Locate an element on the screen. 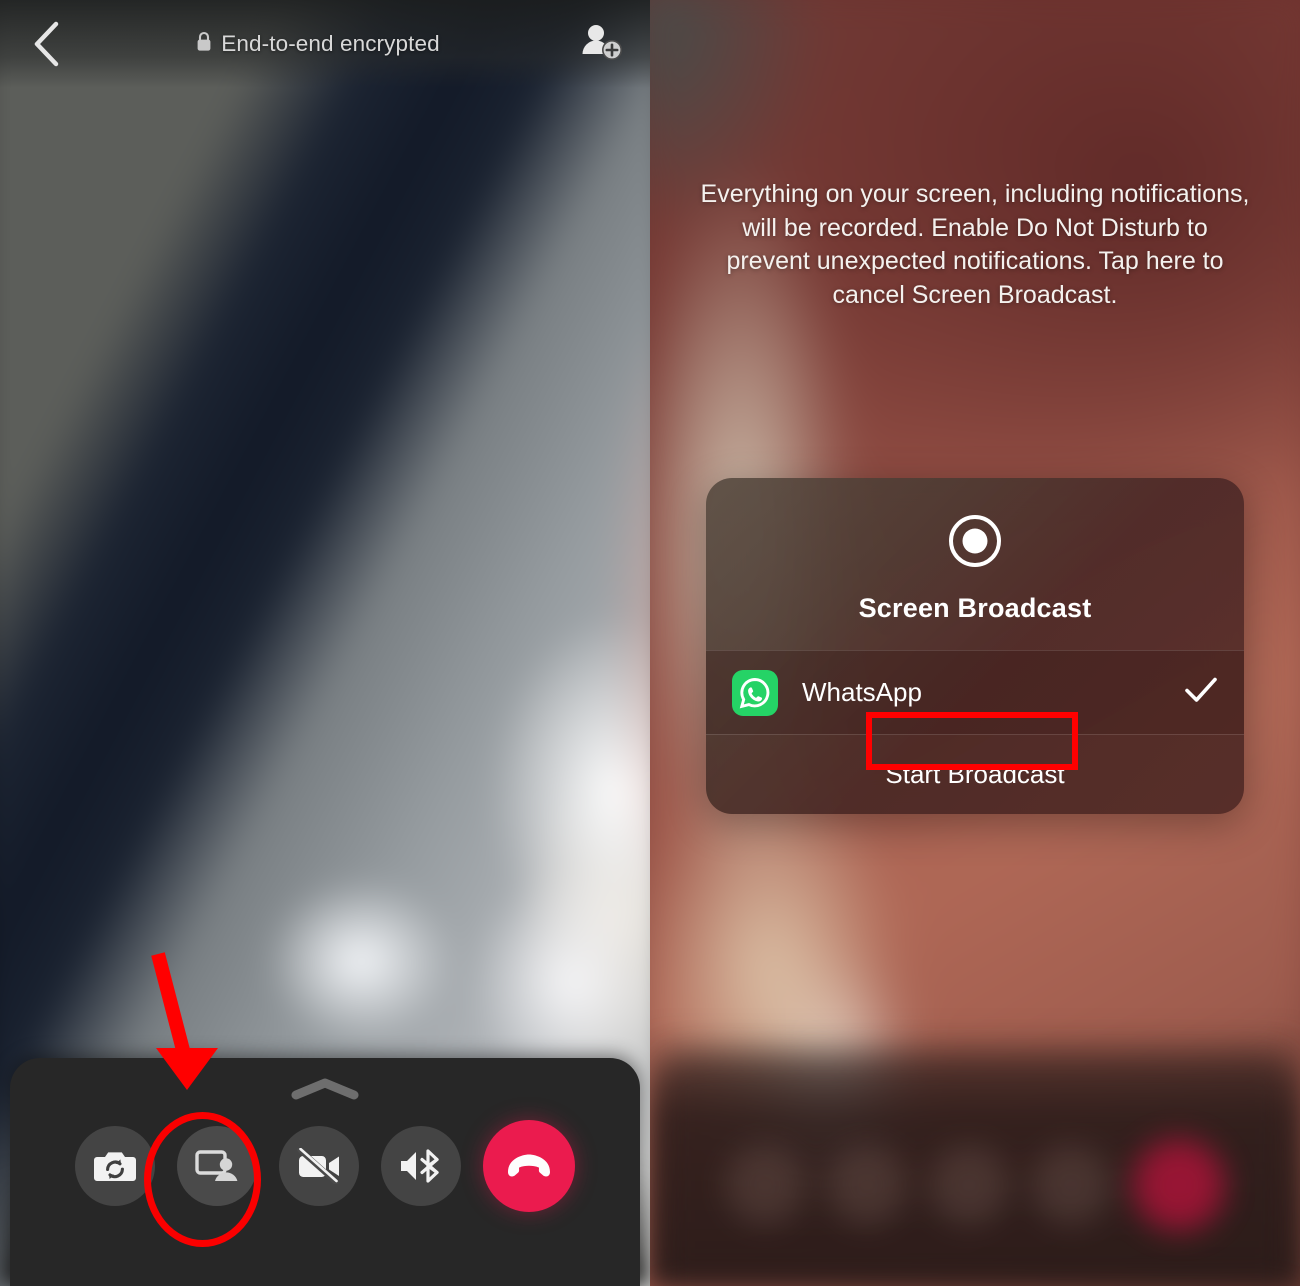  camera-flip-icon is located at coordinates (115, 1166).